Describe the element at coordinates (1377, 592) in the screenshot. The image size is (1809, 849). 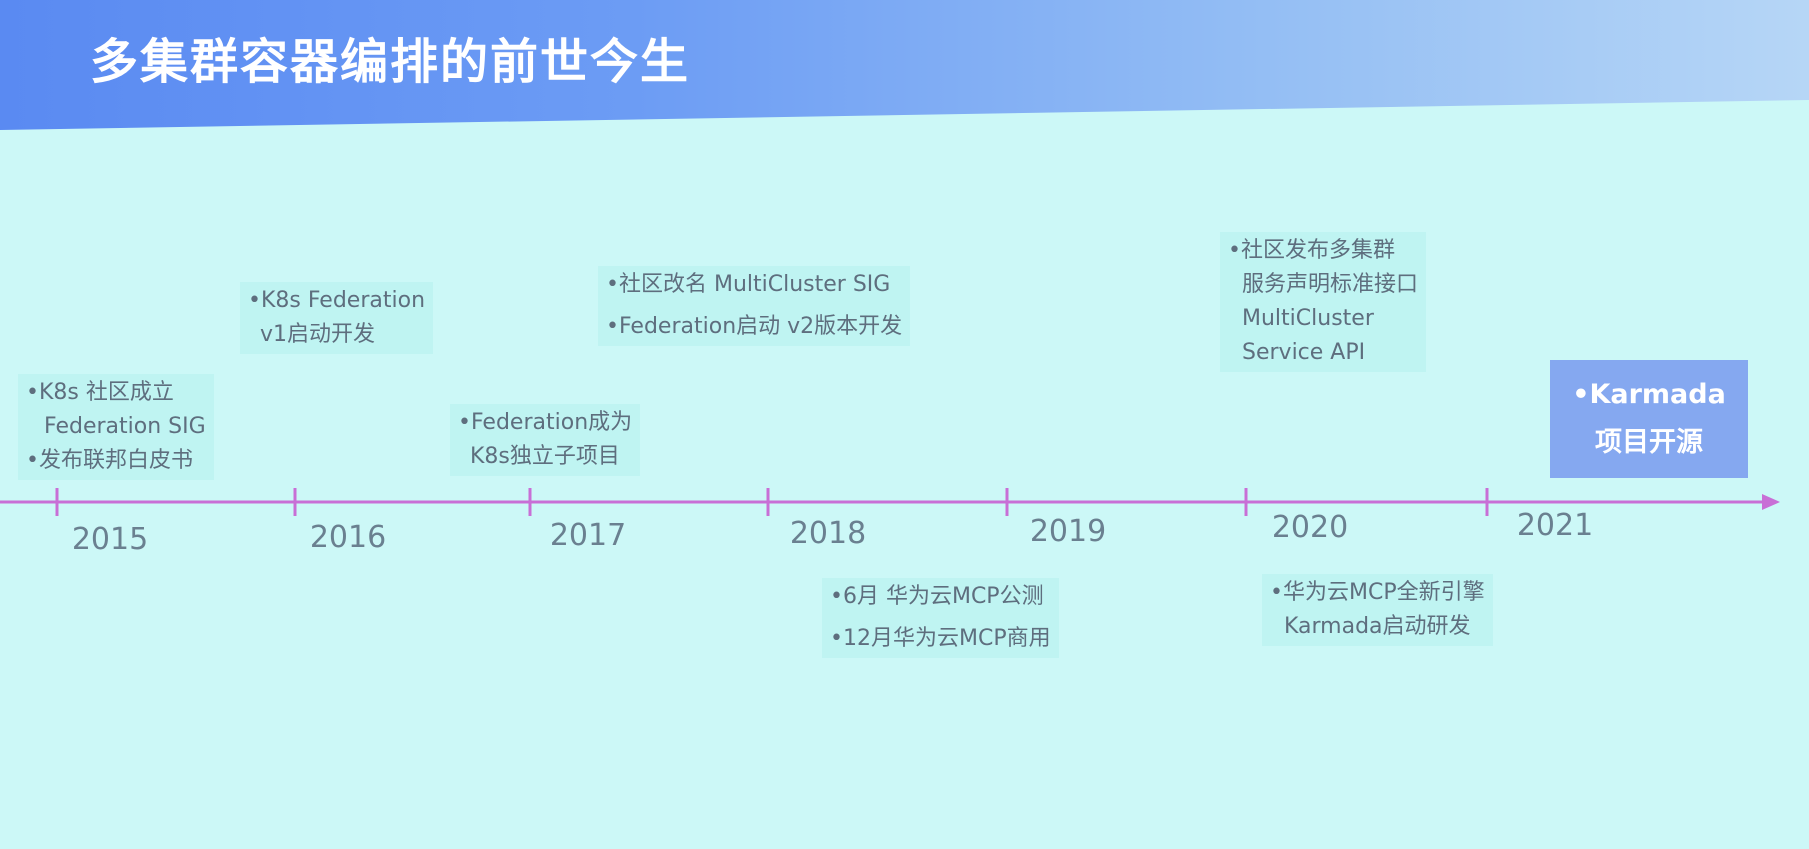
I see `event-line: •华为云MCP全新引擎` at that location.